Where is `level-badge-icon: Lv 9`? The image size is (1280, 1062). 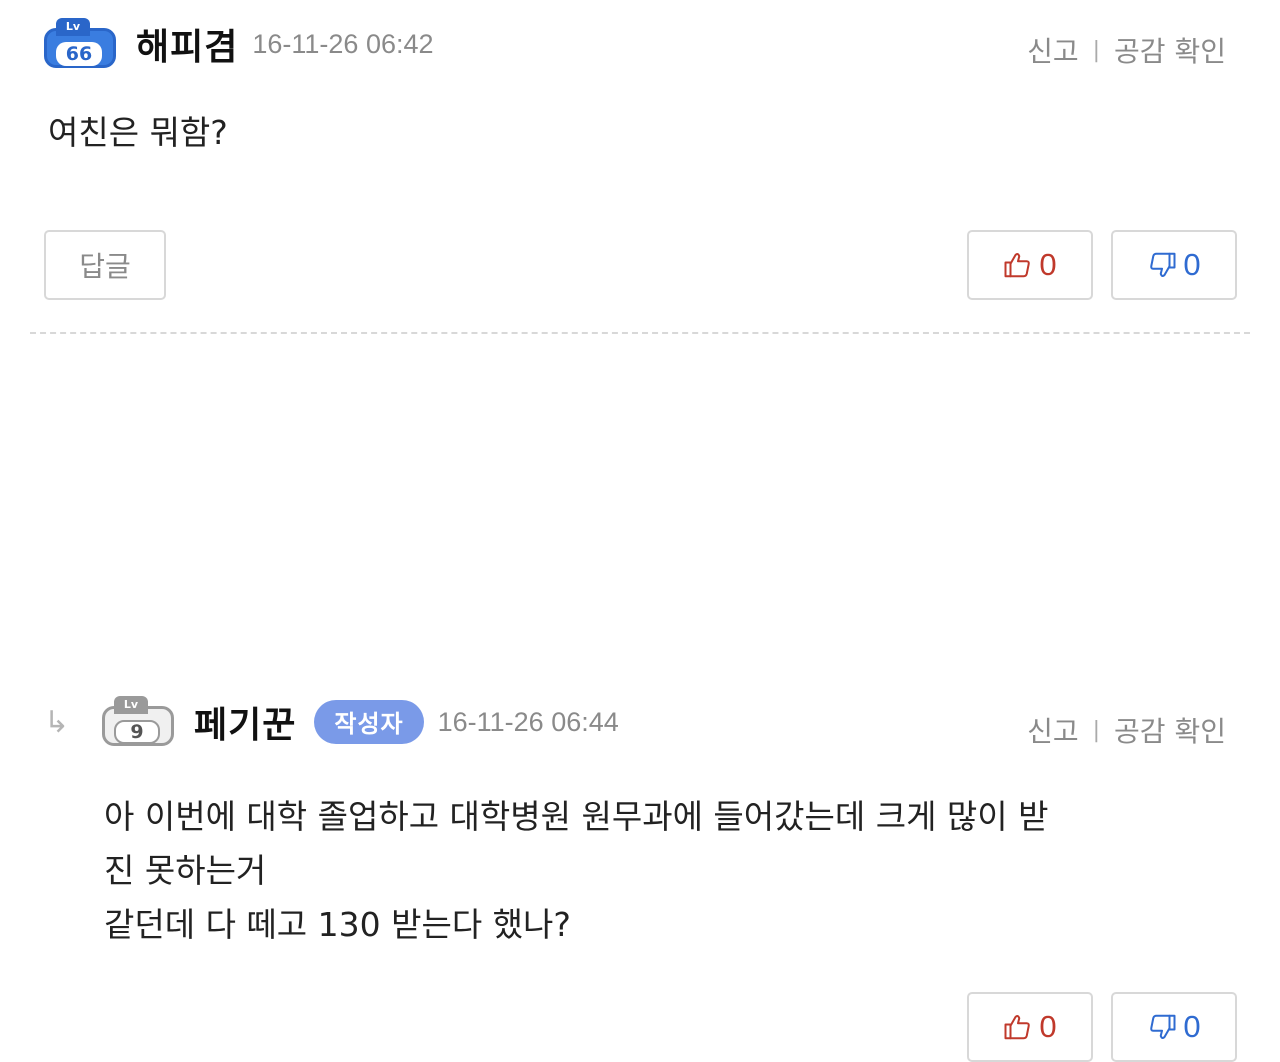 level-badge-icon: Lv 9 is located at coordinates (138, 722).